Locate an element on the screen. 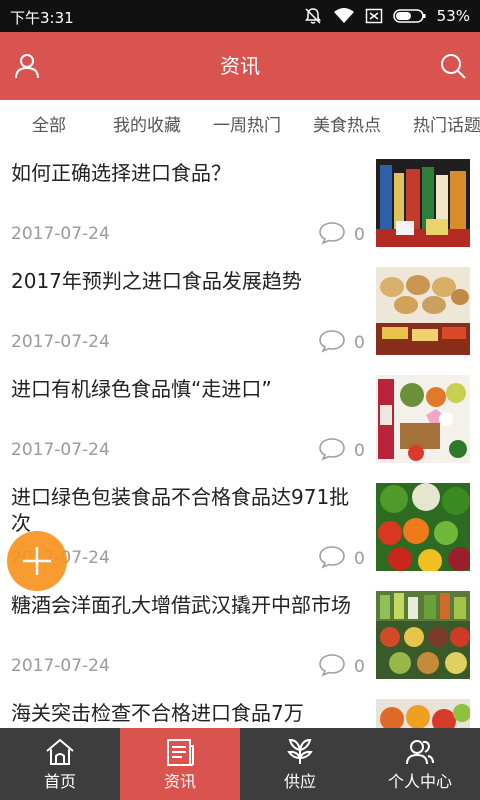 Image resolution: width=480 pixels, height=800 pixels. add-button is located at coordinates (37, 561).